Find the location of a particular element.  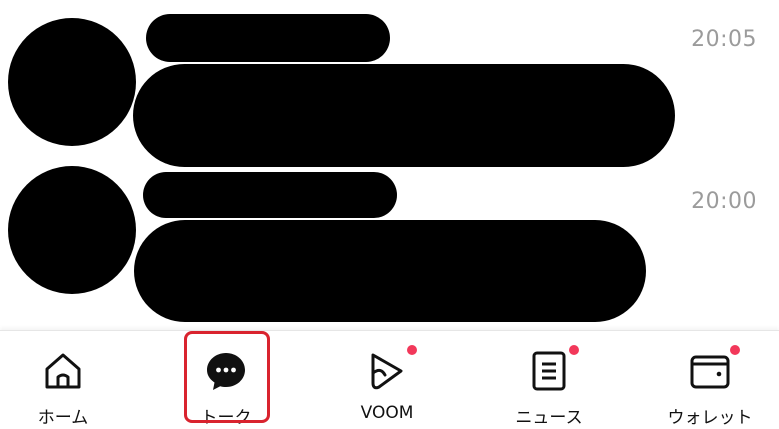

tab-wallet: ウォレット is located at coordinates (705, 380).